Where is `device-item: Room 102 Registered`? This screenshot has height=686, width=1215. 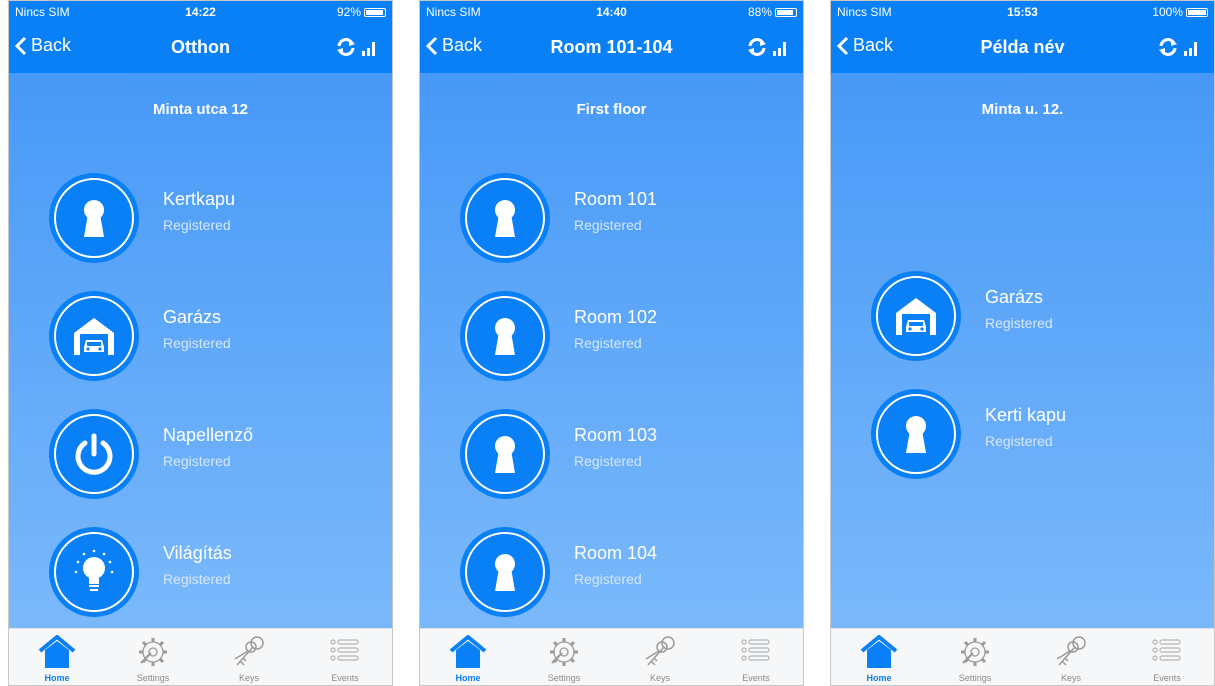
device-item: Room 102 Registered is located at coordinates (620, 336).